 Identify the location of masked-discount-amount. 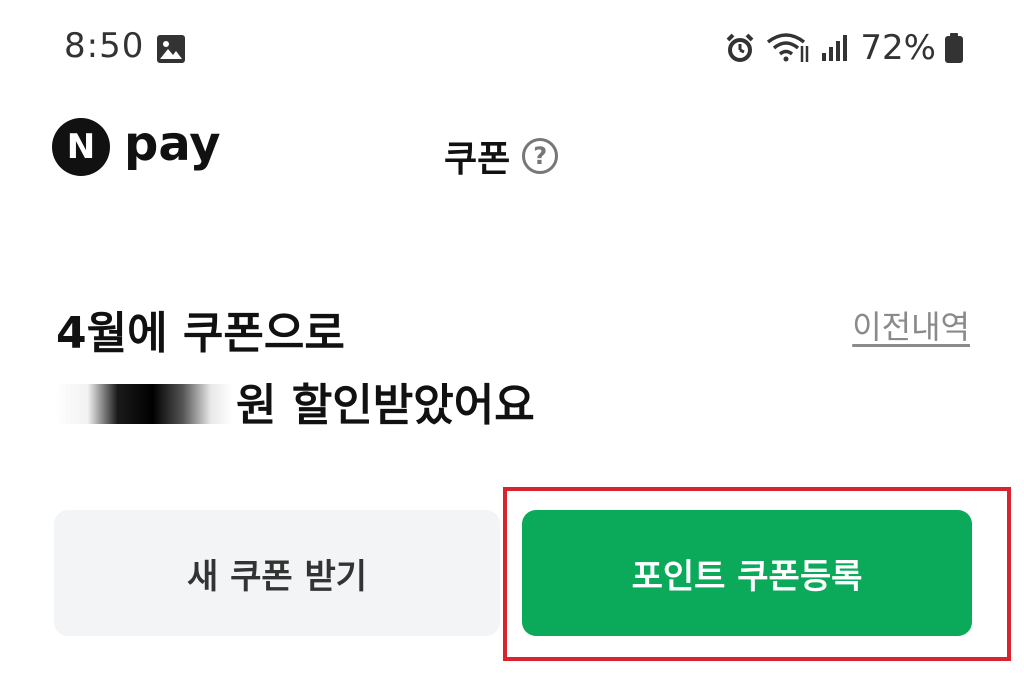
(144, 404).